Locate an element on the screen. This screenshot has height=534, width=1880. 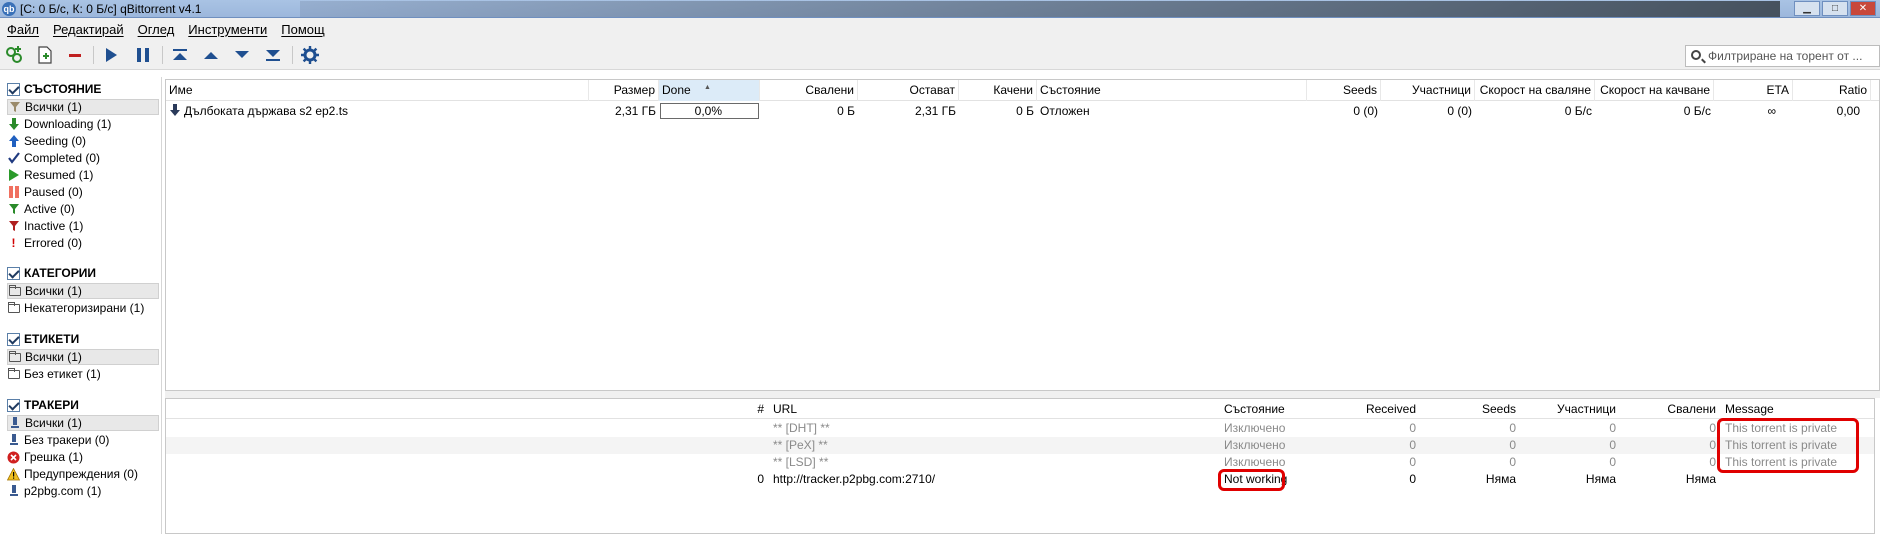
menu-help: Помощ is located at coordinates (302, 29).